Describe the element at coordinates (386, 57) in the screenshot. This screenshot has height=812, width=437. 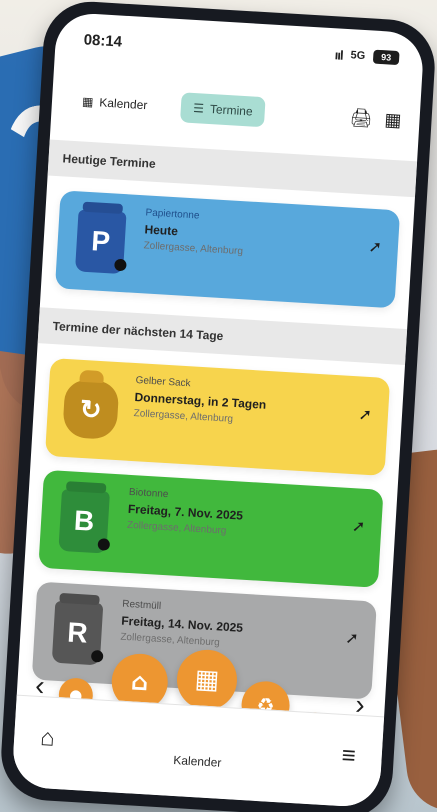
I see `battery-icon: 93` at that location.